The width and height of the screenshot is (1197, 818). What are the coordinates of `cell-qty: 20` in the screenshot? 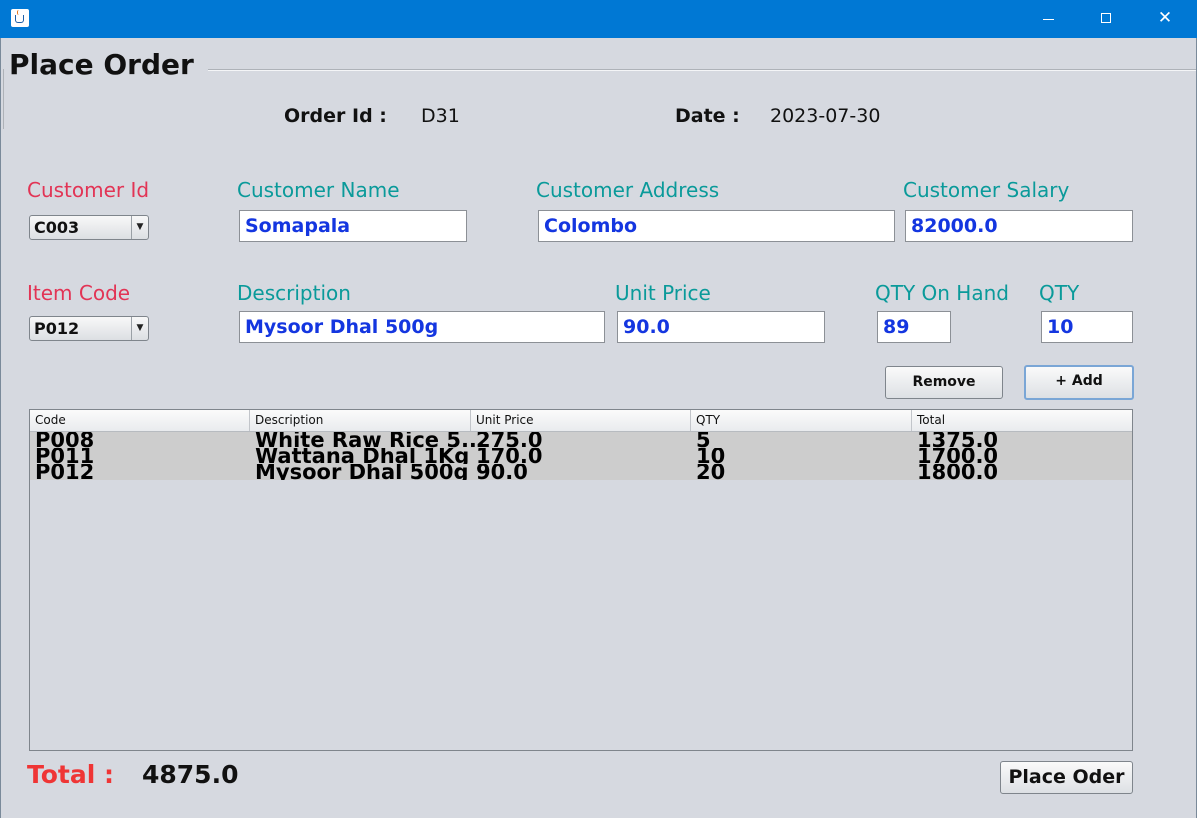 It's located at (711, 472).